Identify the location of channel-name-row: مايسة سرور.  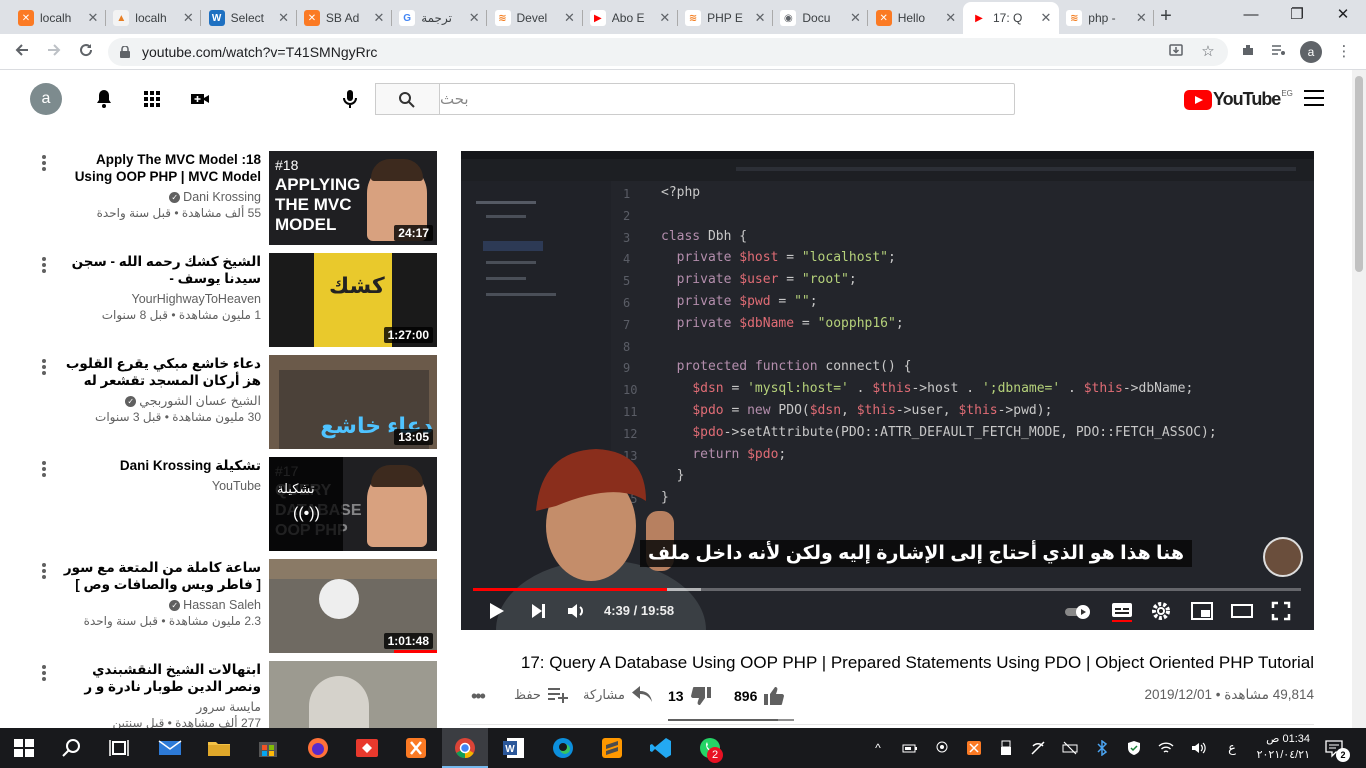
(158, 707).